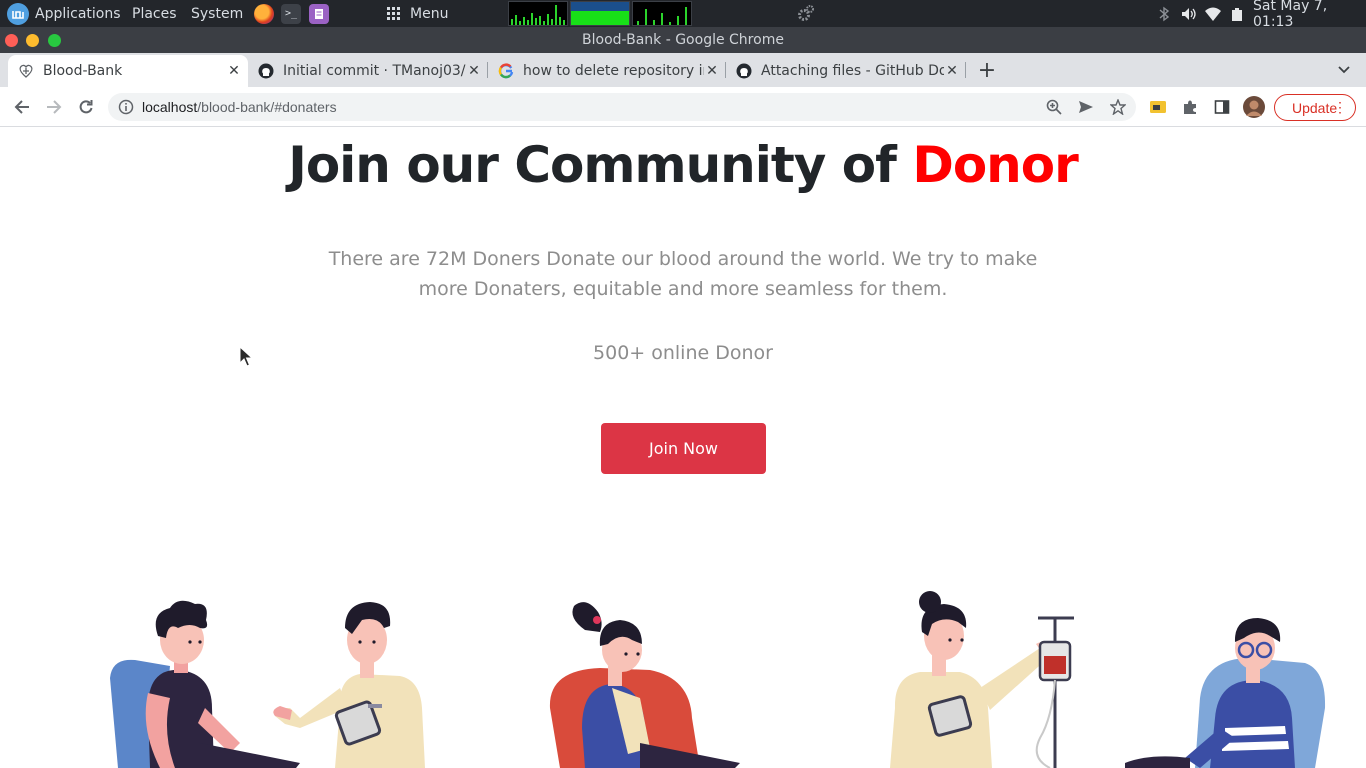 The height and width of the screenshot is (768, 1366). I want to click on reload-icon, so click(86, 107).